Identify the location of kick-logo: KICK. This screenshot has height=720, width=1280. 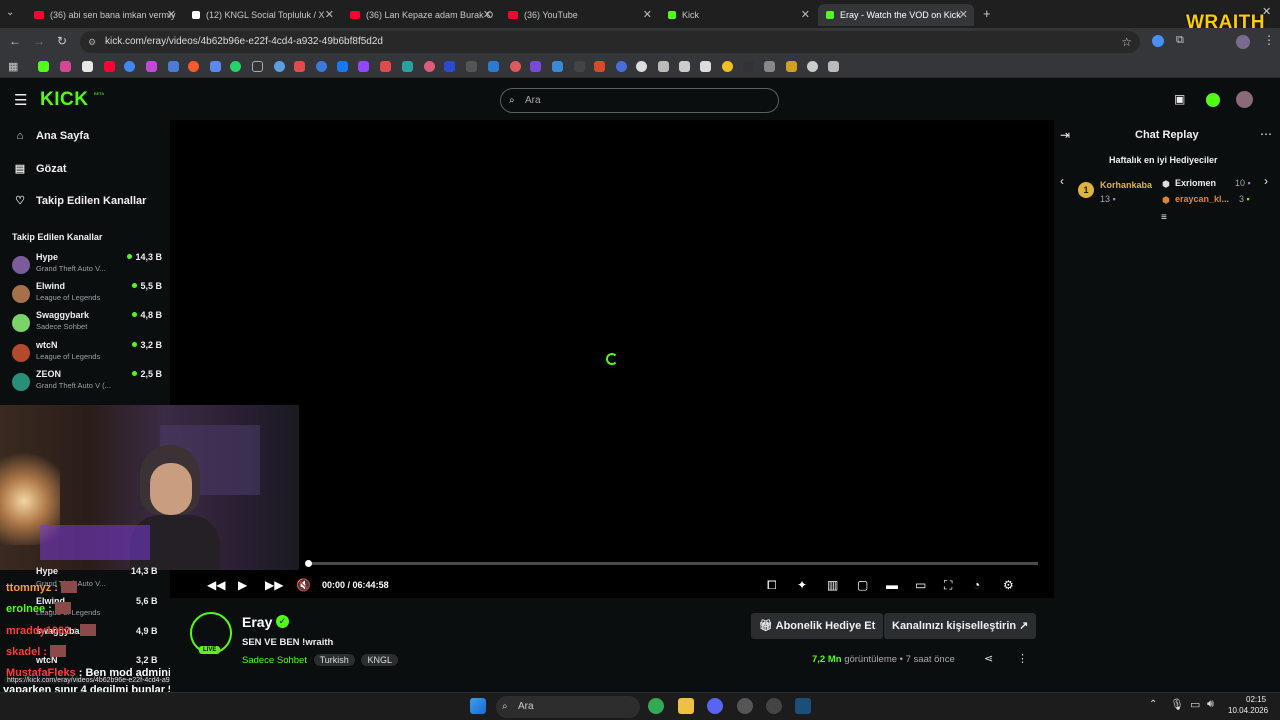
(64, 100).